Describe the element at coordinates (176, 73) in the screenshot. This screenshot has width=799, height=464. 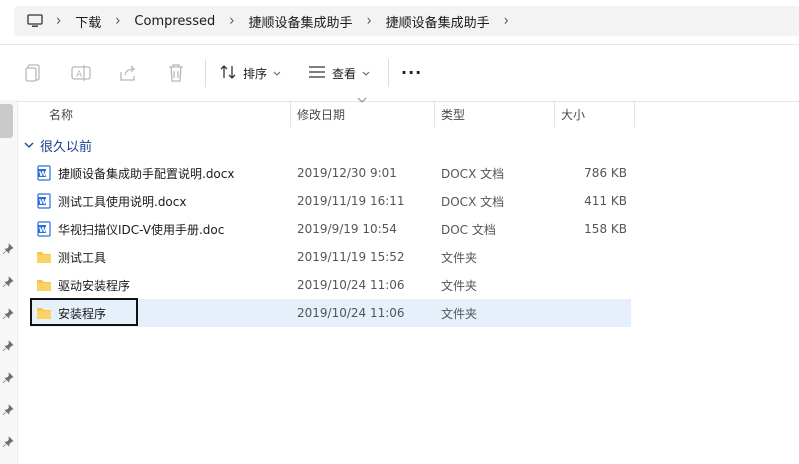
I see `delete-icon` at that location.